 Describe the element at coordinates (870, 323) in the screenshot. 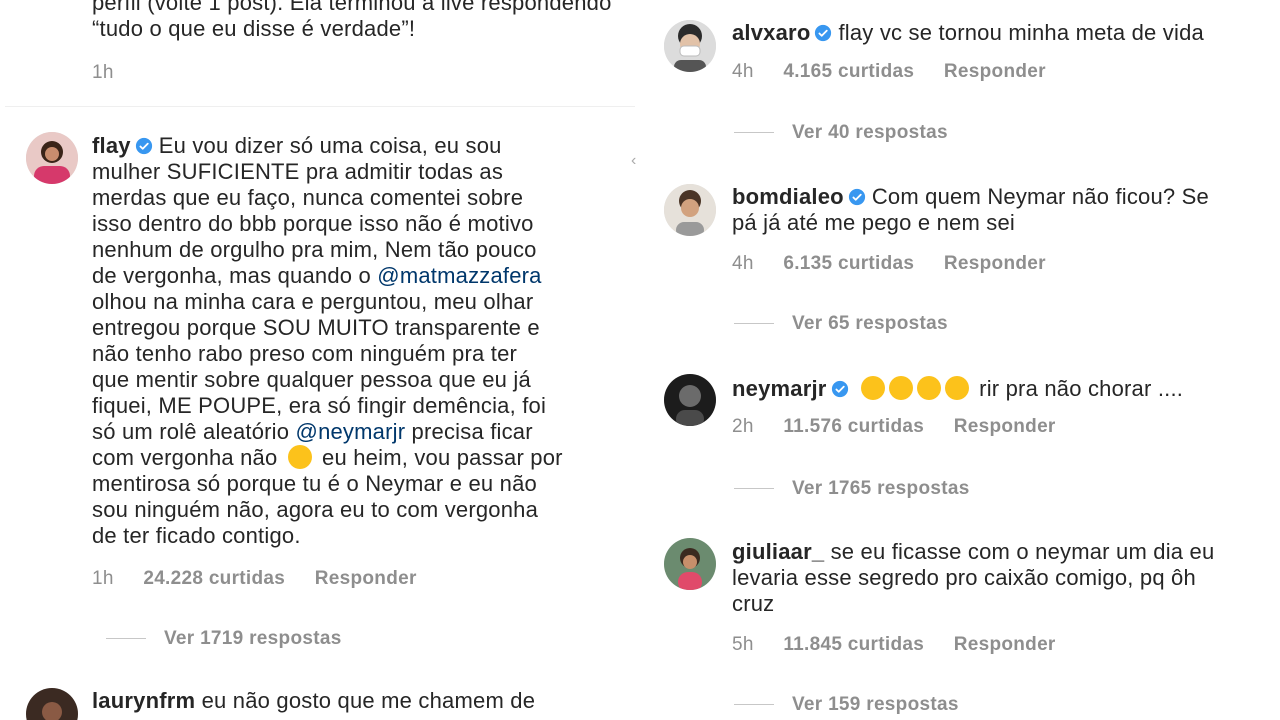

I see `view-replies-label: Ver 65 respostas` at that location.